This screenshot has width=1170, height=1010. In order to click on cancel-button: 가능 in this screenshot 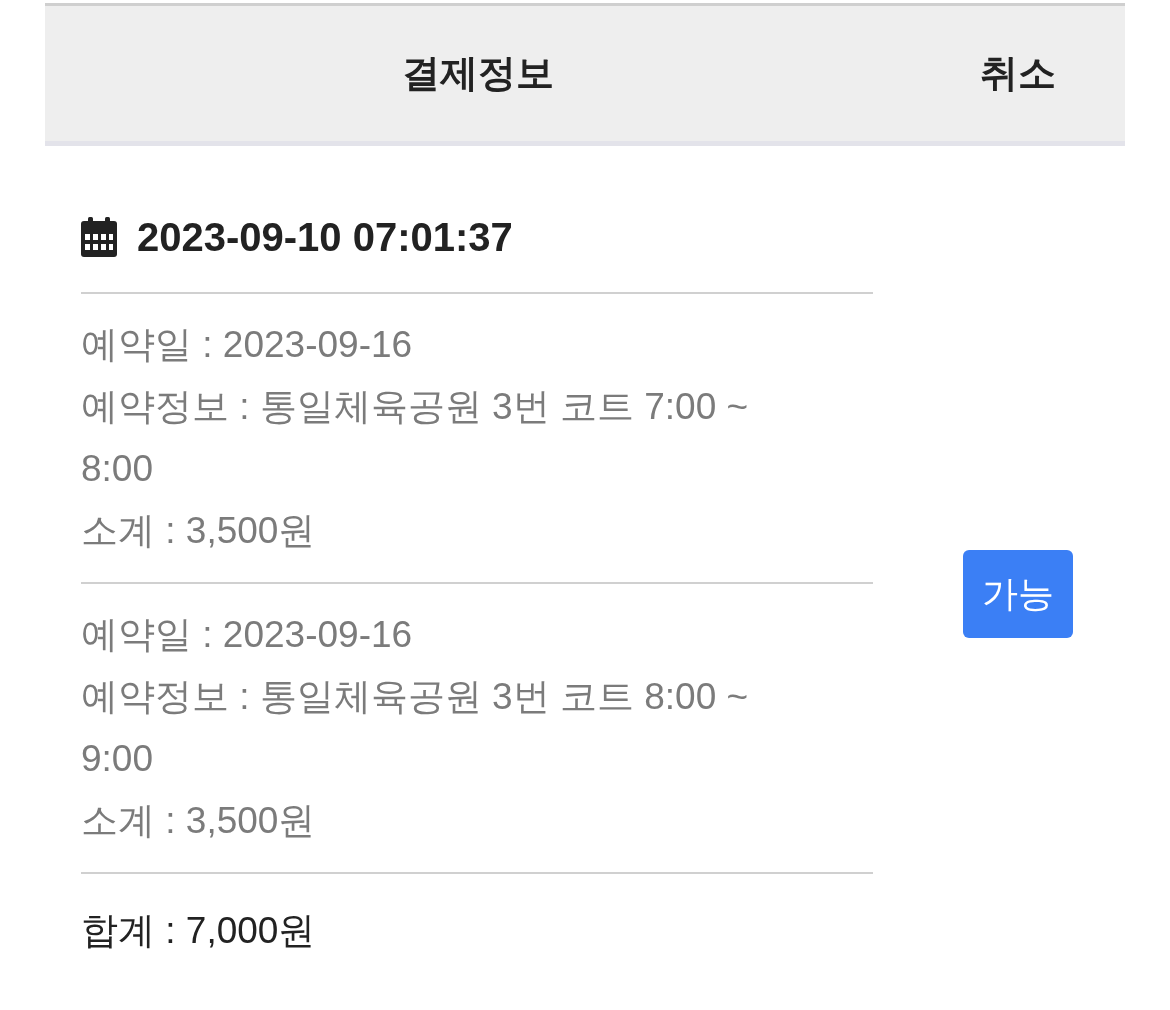, I will do `click(1017, 594)`.